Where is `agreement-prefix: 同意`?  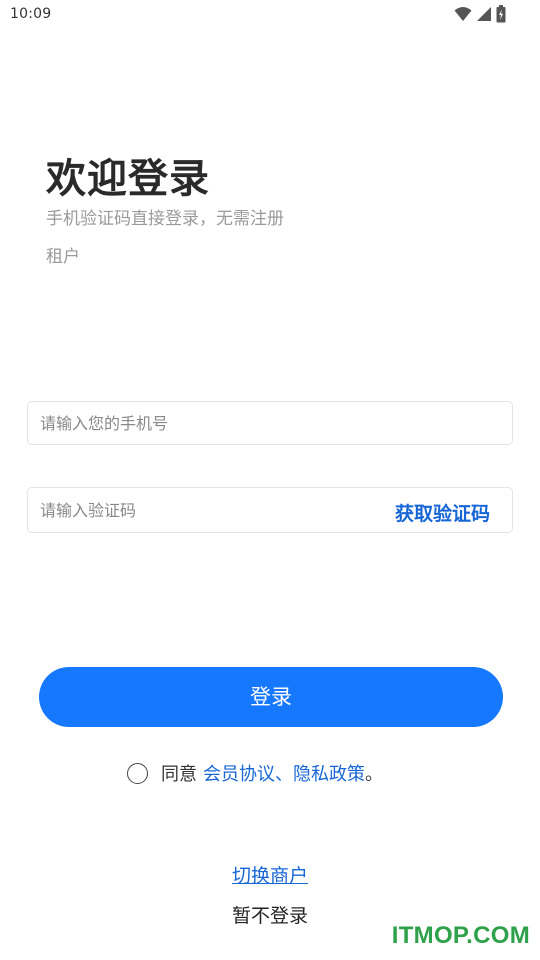 agreement-prefix: 同意 is located at coordinates (179, 774).